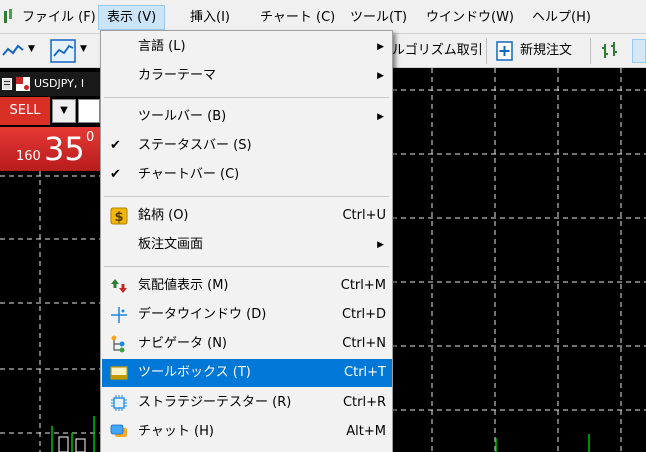 This screenshot has height=452, width=646. Describe the element at coordinates (118, 430) in the screenshot. I see `chat-icon` at that location.